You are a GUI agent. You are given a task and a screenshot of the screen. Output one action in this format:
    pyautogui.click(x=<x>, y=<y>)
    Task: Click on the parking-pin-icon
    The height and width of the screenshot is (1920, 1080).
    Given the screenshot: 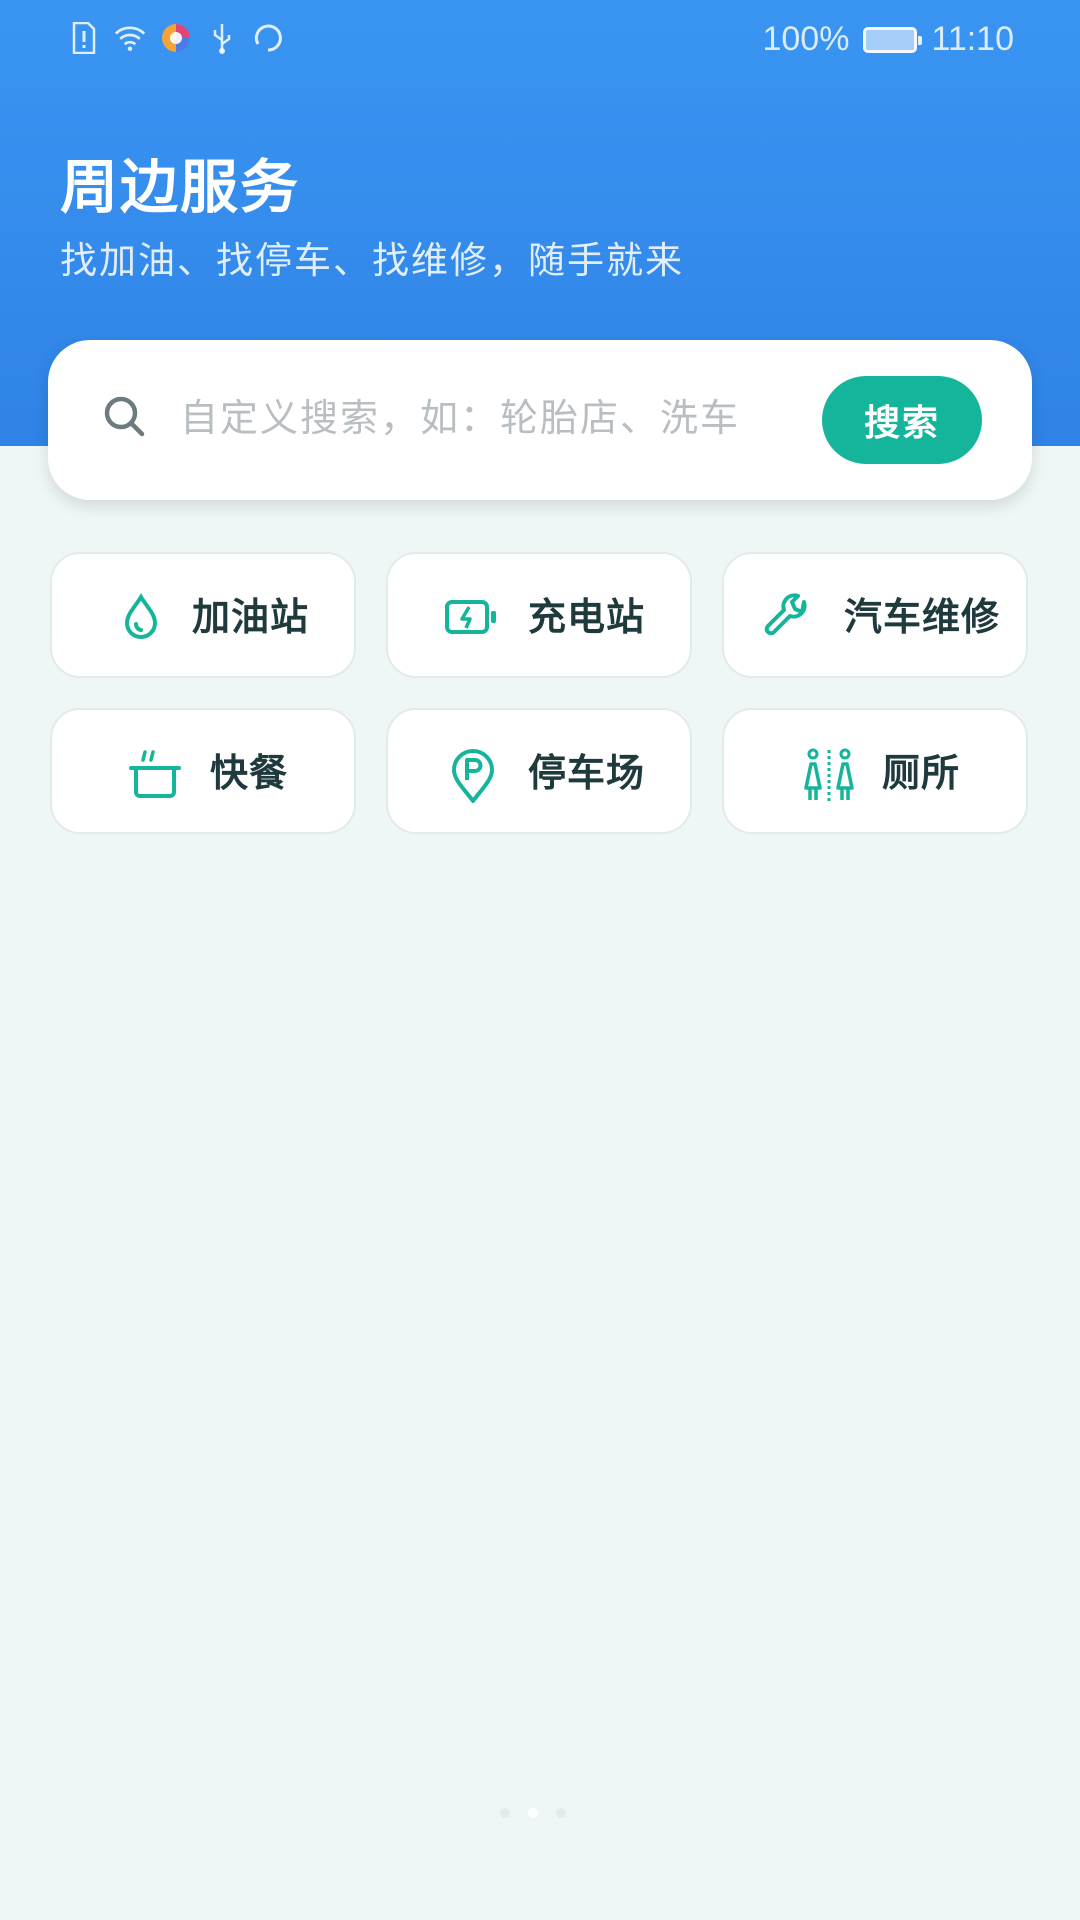 What is the action you would take?
    pyautogui.click(x=475, y=775)
    